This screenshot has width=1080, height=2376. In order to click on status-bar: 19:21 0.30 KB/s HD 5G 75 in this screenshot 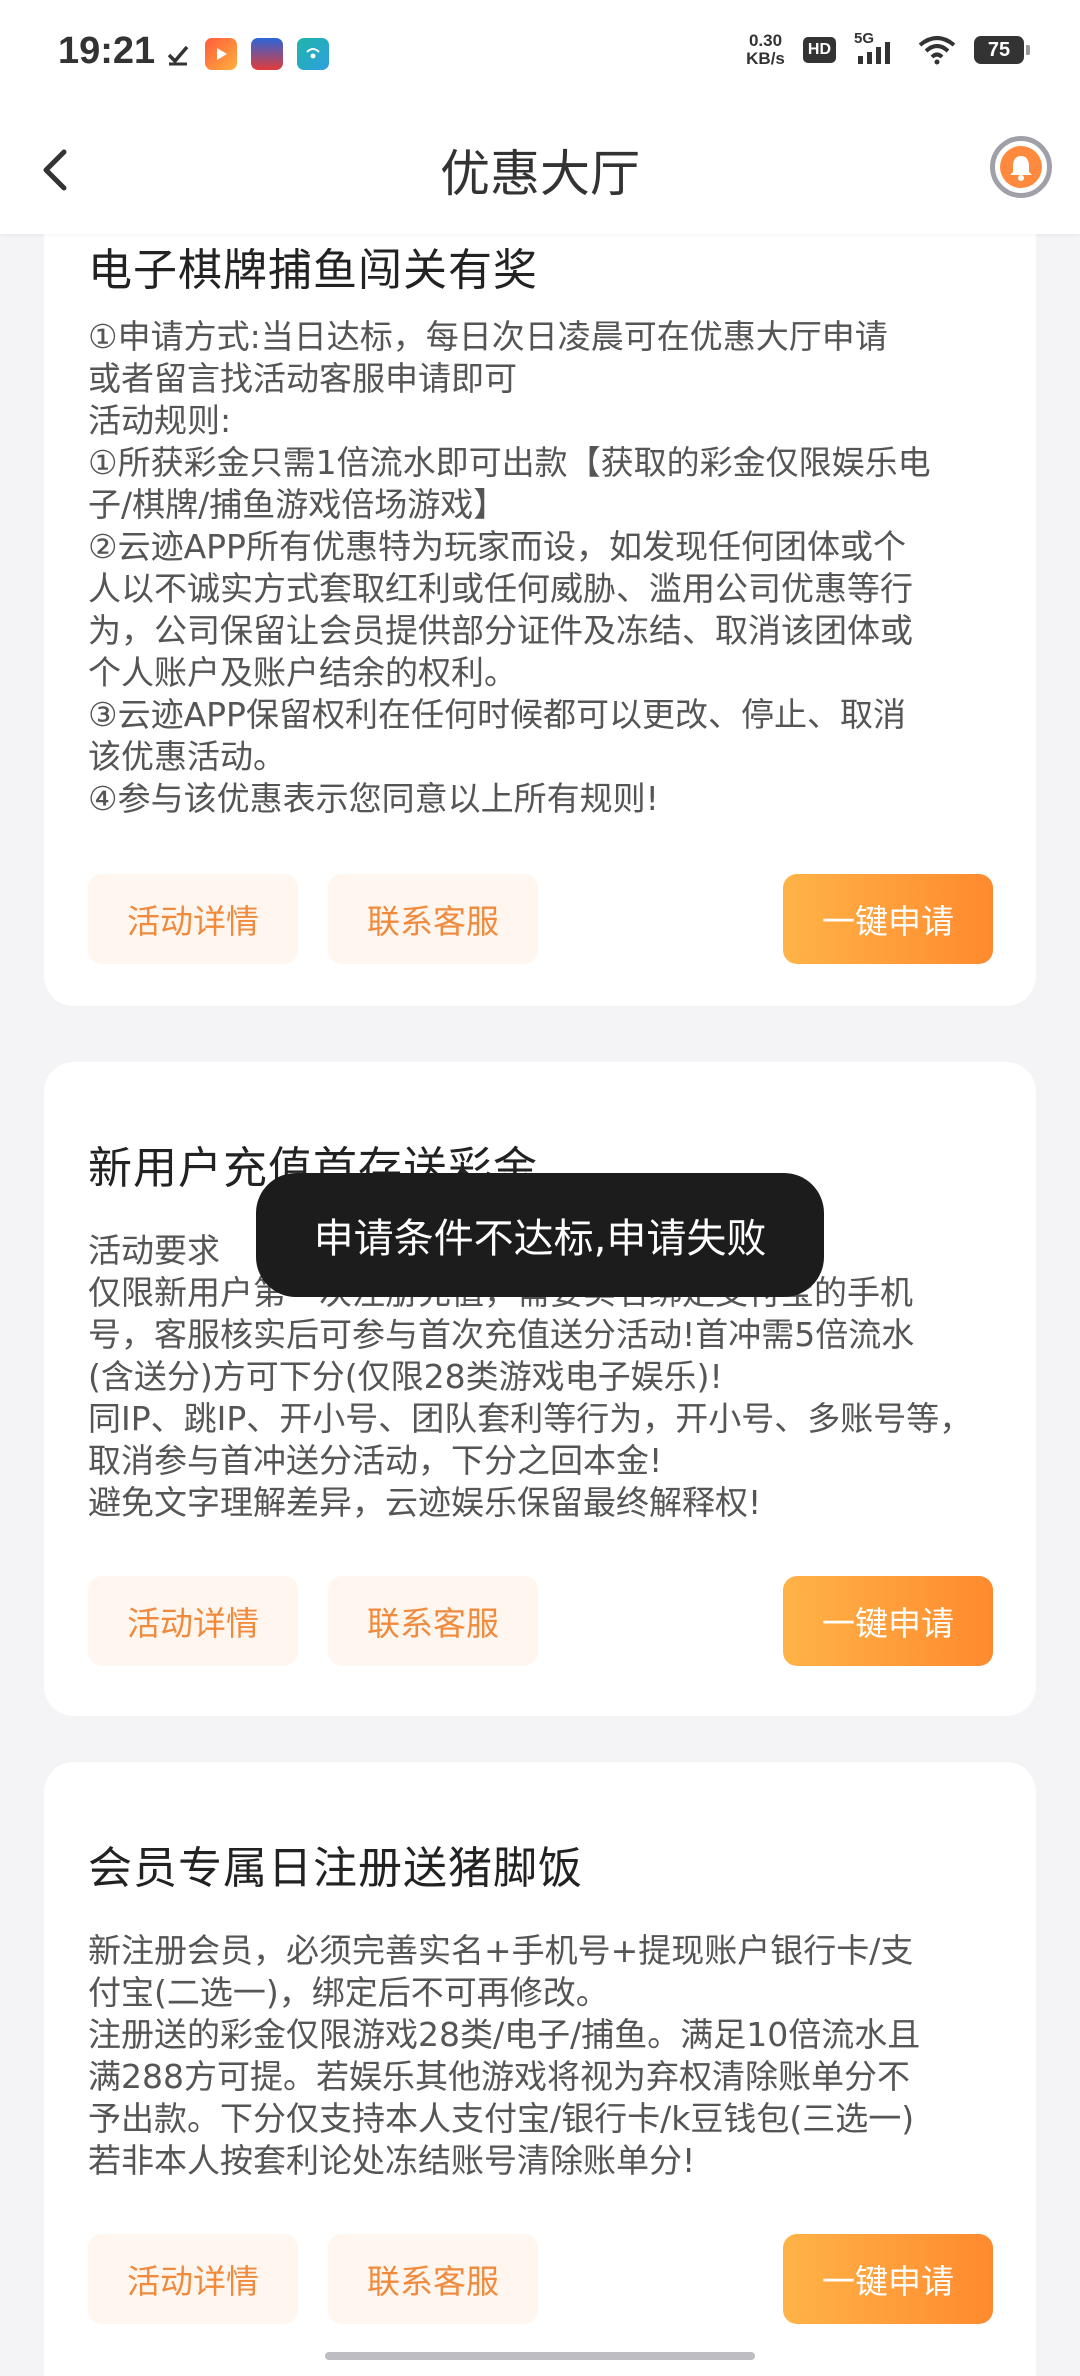, I will do `click(540, 55)`.